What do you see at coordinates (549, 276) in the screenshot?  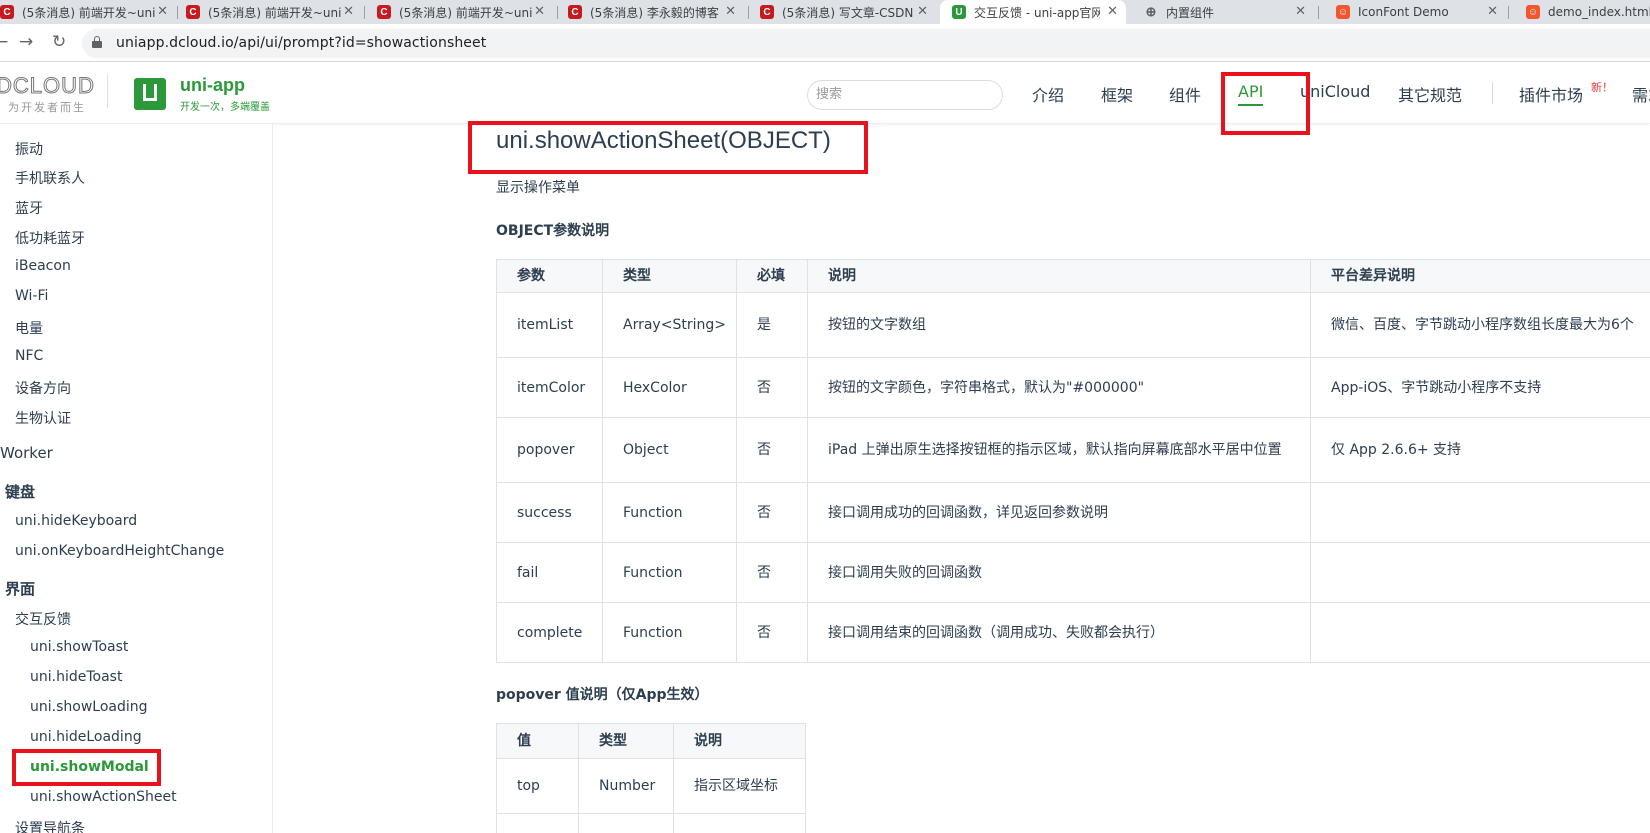 I see `column-header: 参数` at bounding box center [549, 276].